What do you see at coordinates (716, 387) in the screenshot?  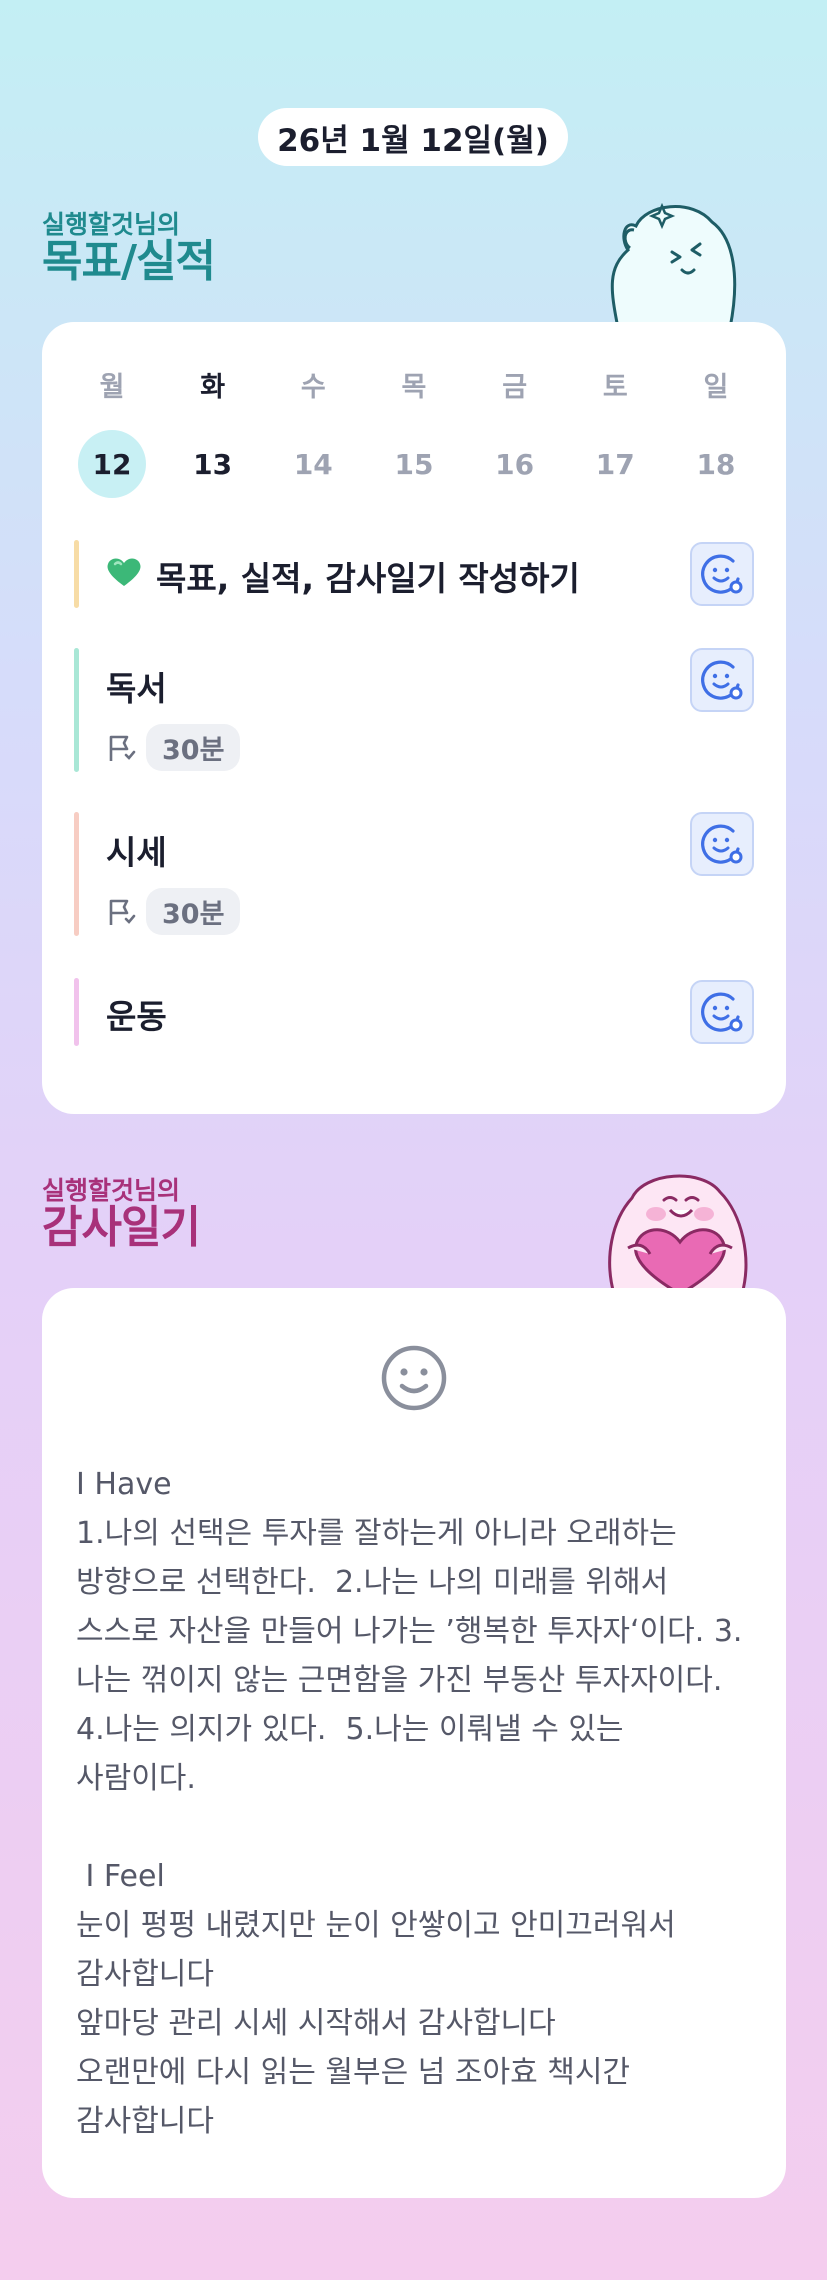 I see `weekday-label: 일` at bounding box center [716, 387].